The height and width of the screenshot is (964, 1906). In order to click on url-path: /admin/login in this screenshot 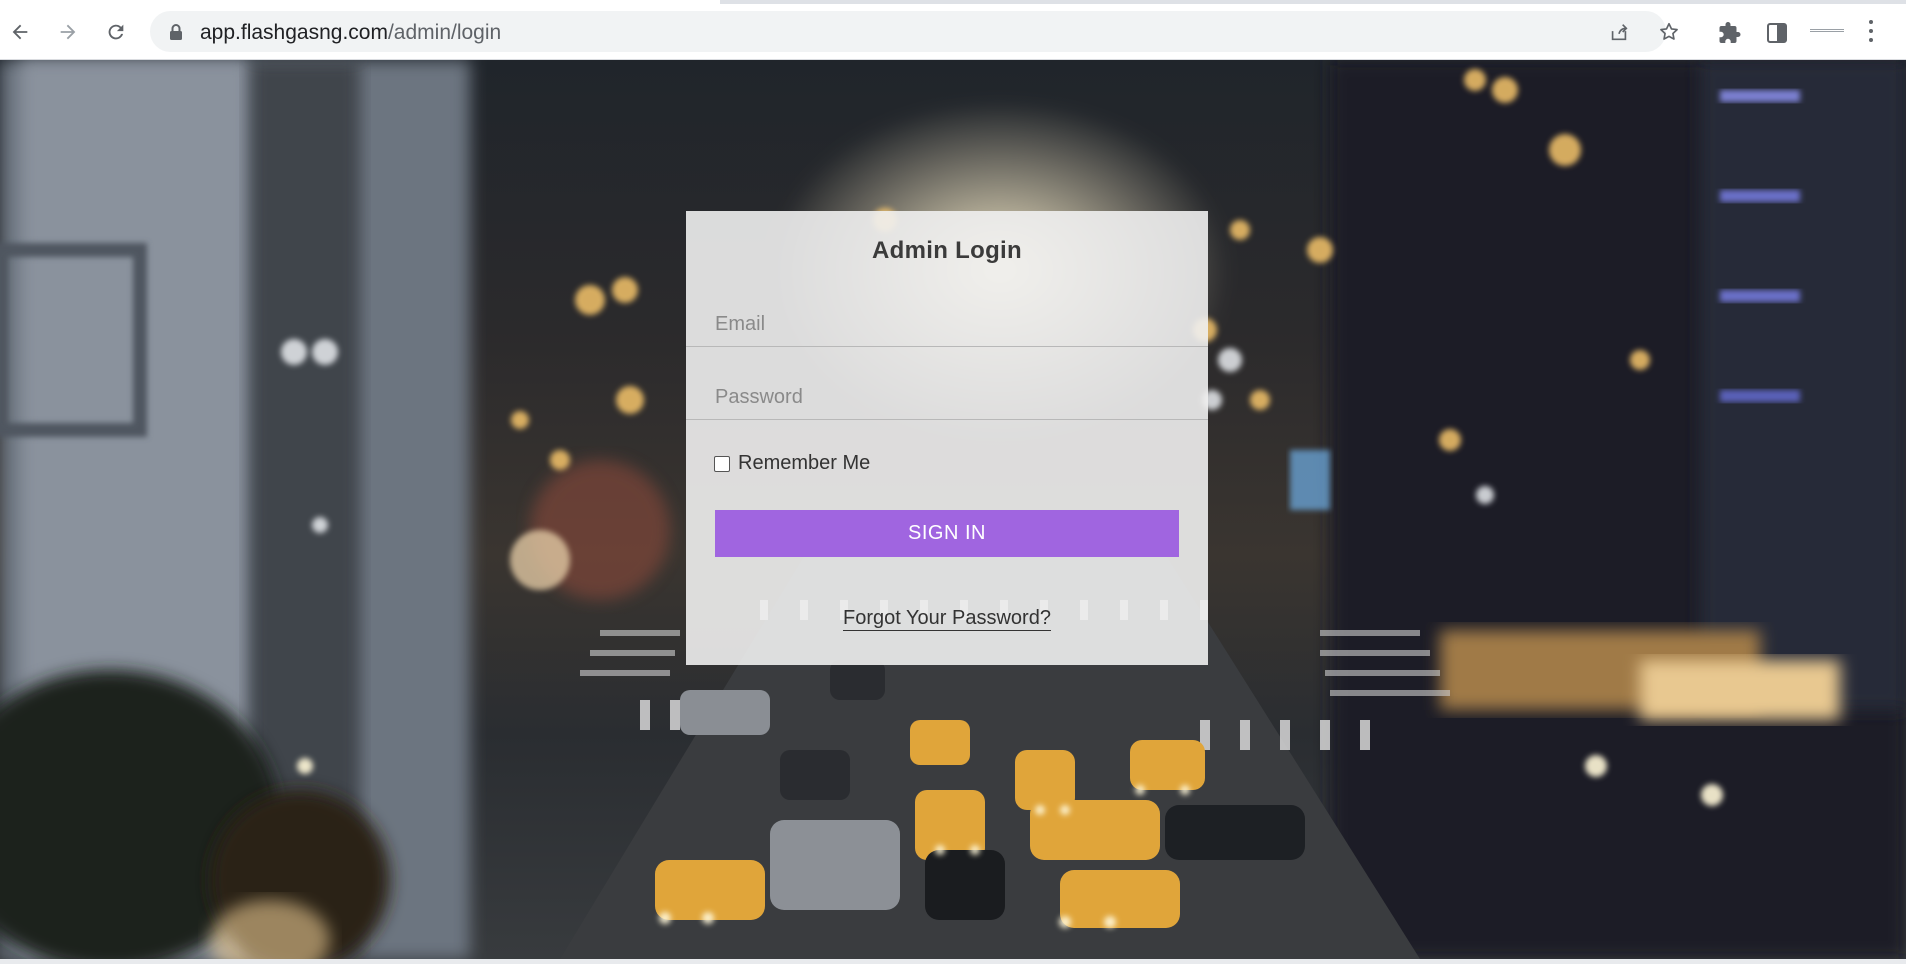, I will do `click(444, 32)`.